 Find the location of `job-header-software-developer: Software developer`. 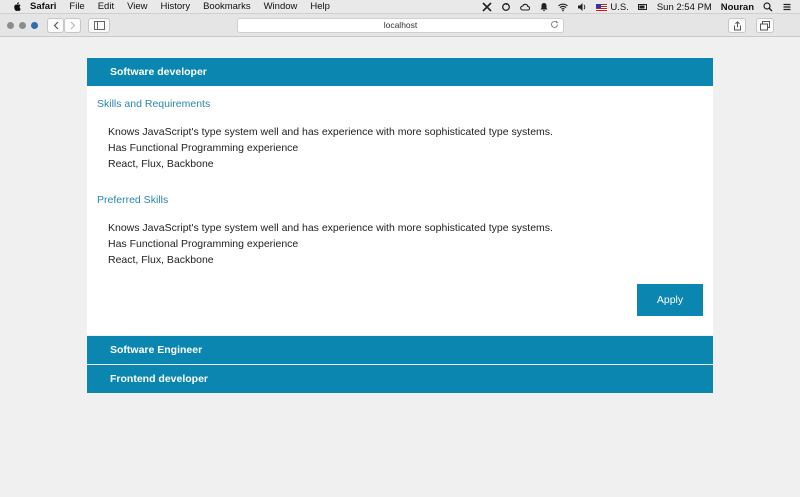

job-header-software-developer: Software developer is located at coordinates (400, 72).